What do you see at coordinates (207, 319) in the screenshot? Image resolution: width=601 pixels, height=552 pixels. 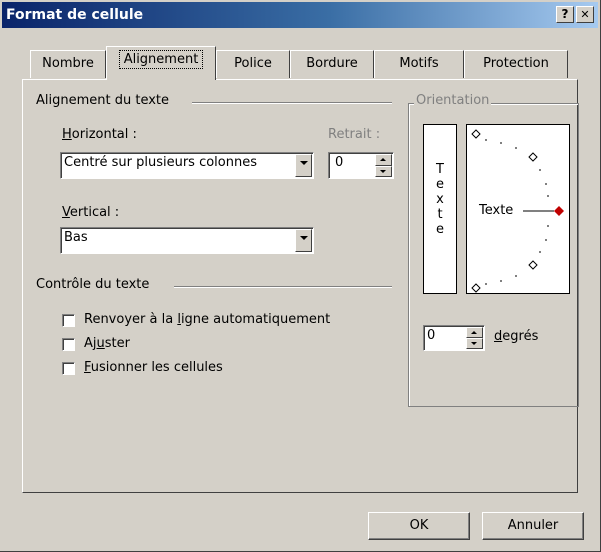 I see `wrap-text-label: Renvoyer à la ligne automatiquement` at bounding box center [207, 319].